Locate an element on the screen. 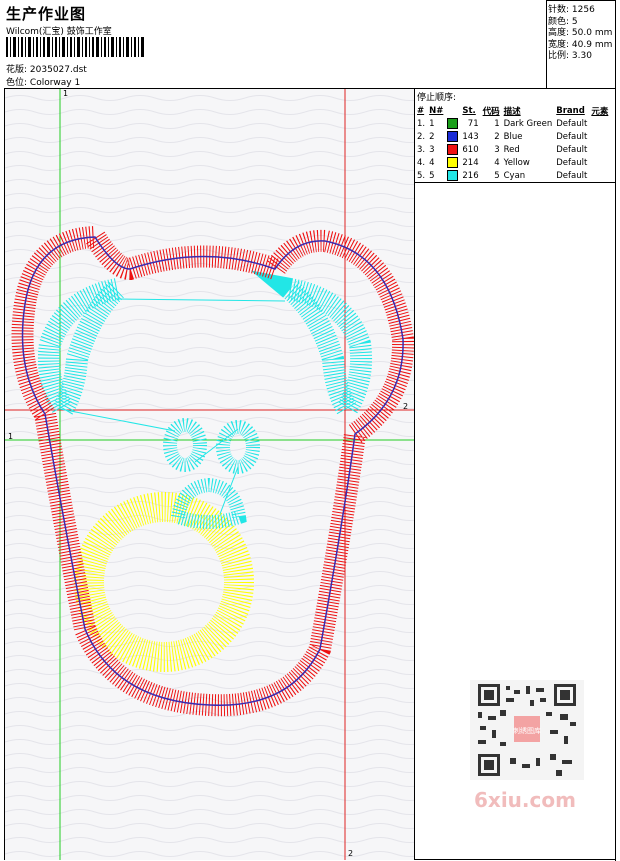  stat-label: 针数: is located at coordinates (559, 10).